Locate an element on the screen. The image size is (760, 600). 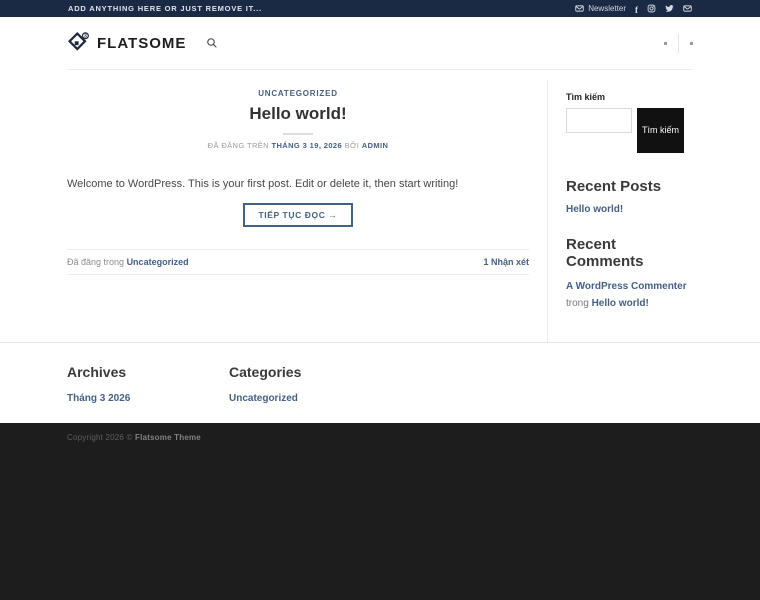
twitter-icon is located at coordinates (669, 8).